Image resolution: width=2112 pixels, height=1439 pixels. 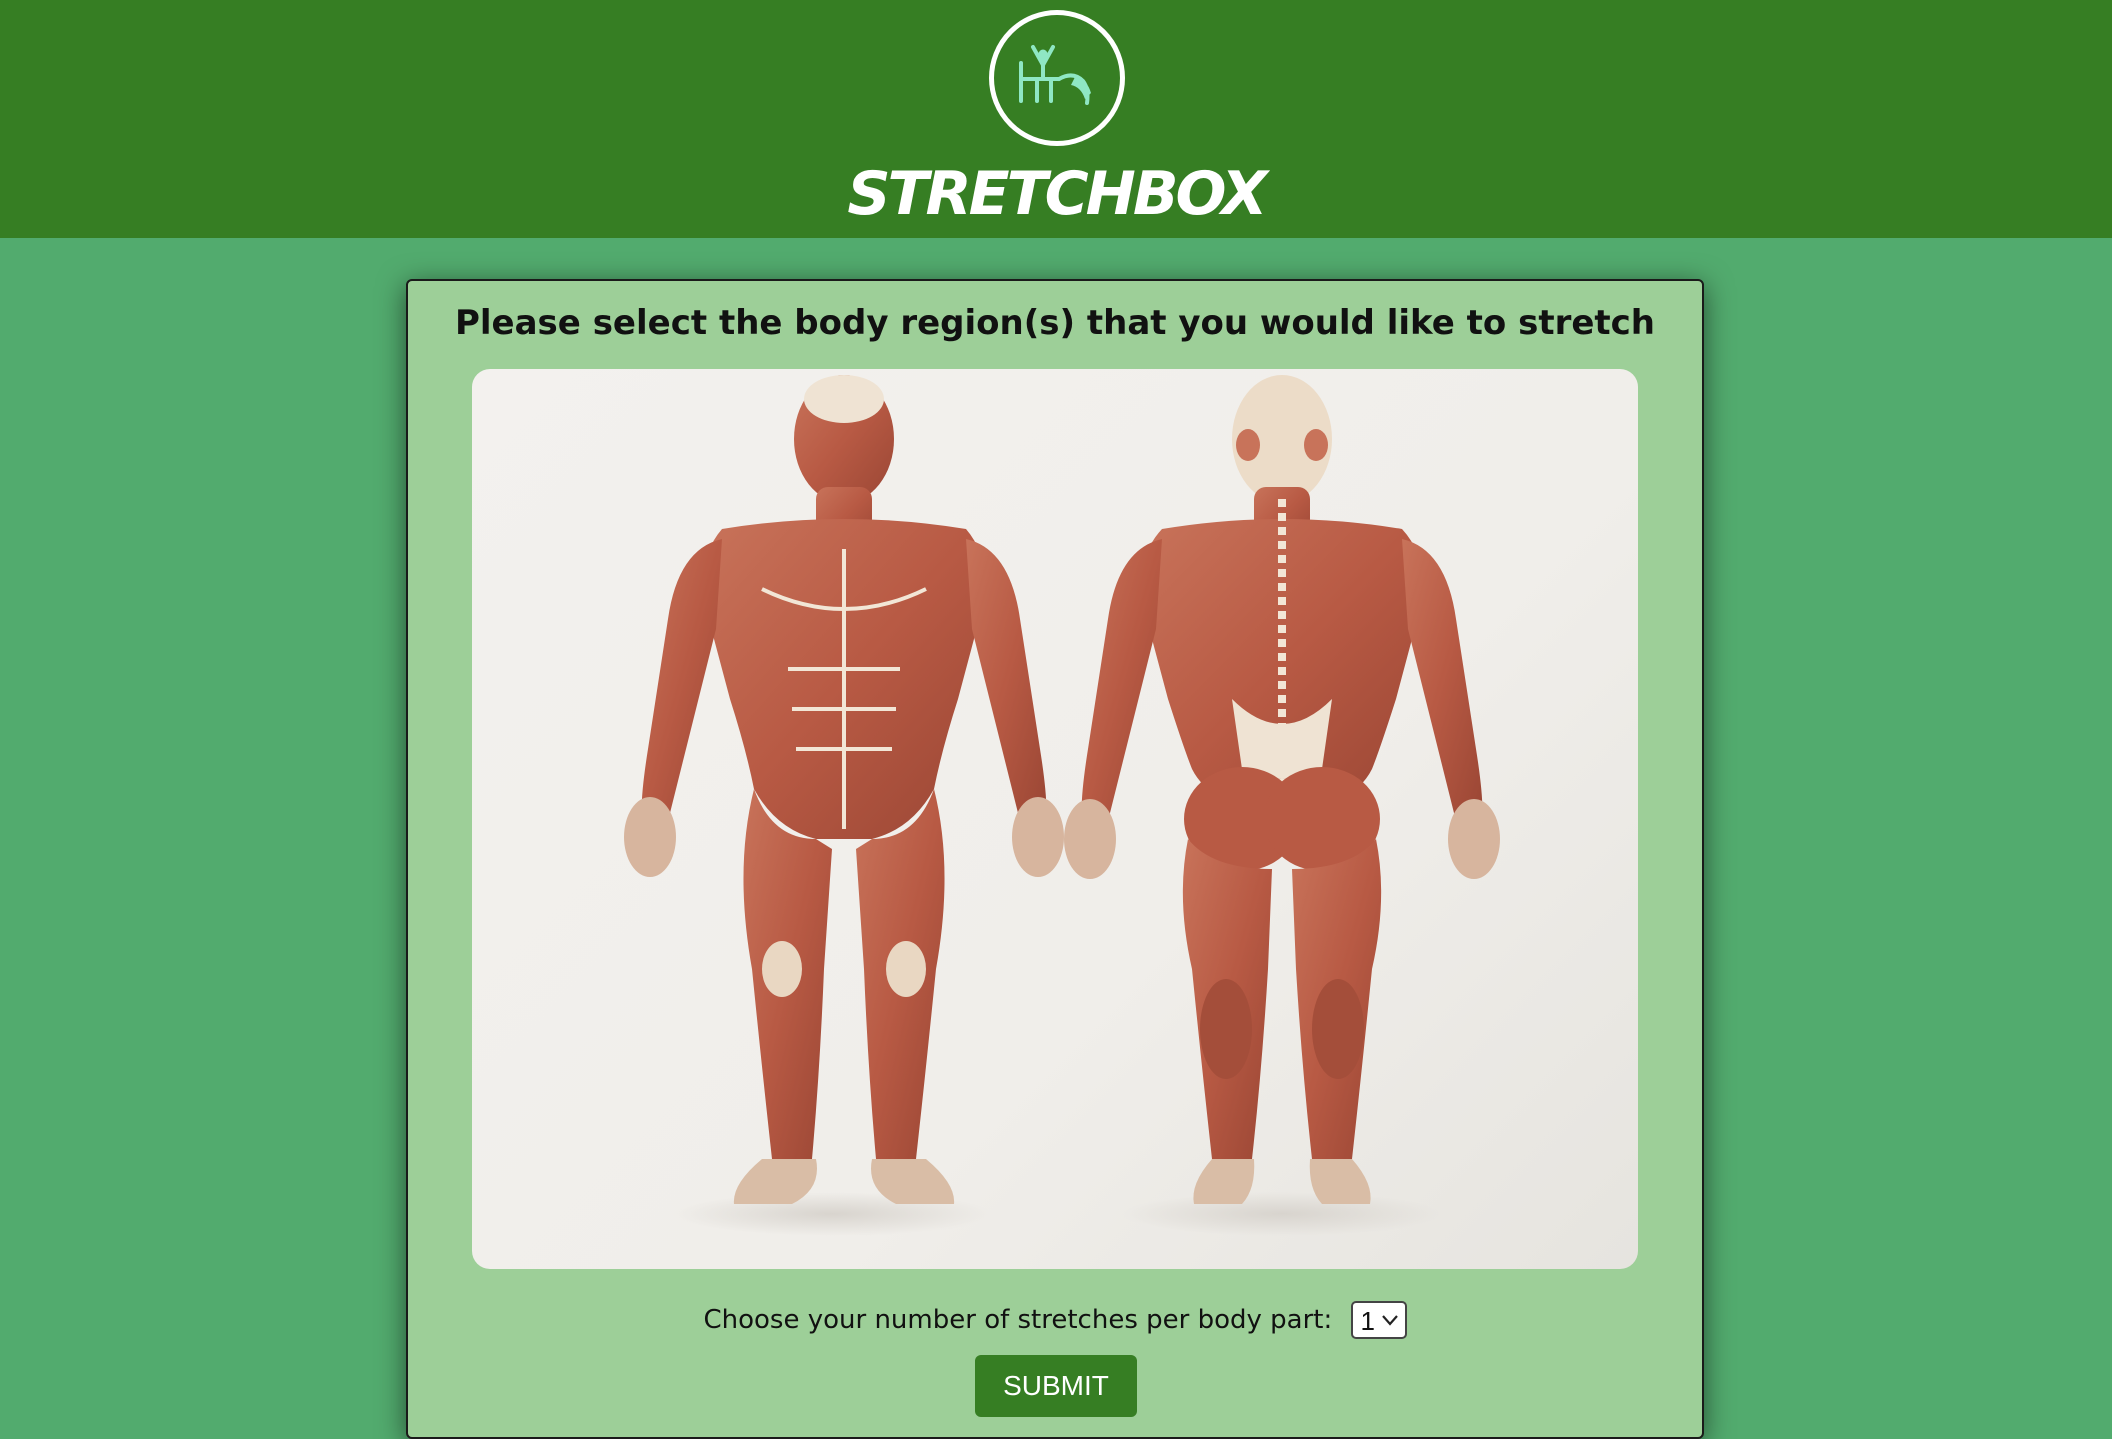 I want to click on submit-button: SUBMIT, so click(x=1056, y=1386).